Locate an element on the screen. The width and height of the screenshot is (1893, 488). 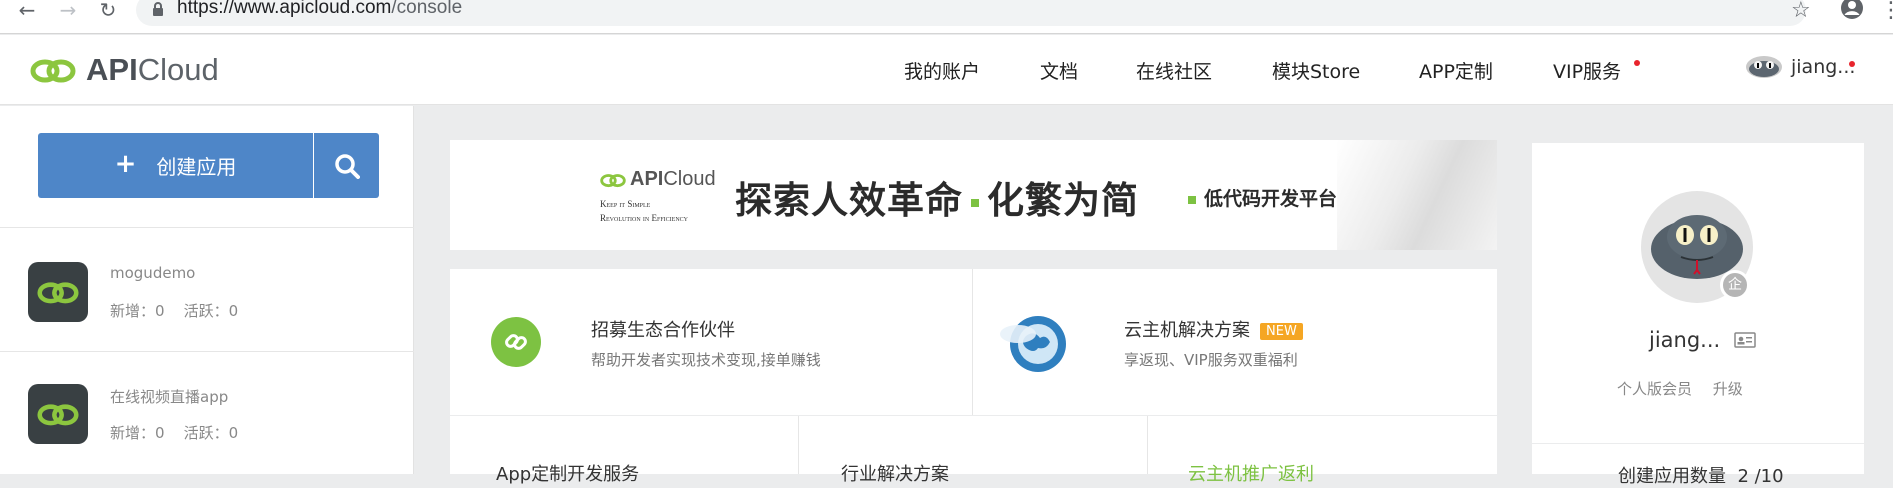
upgrade-link: 升级 is located at coordinates (1728, 389).